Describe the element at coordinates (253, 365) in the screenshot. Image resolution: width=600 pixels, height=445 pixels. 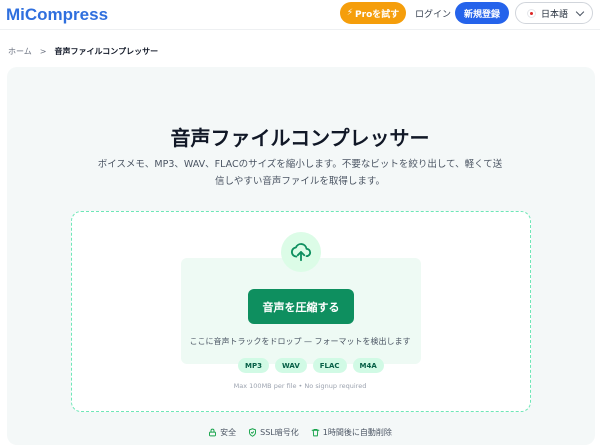
I see `format-chip-mp3: MP3` at that location.